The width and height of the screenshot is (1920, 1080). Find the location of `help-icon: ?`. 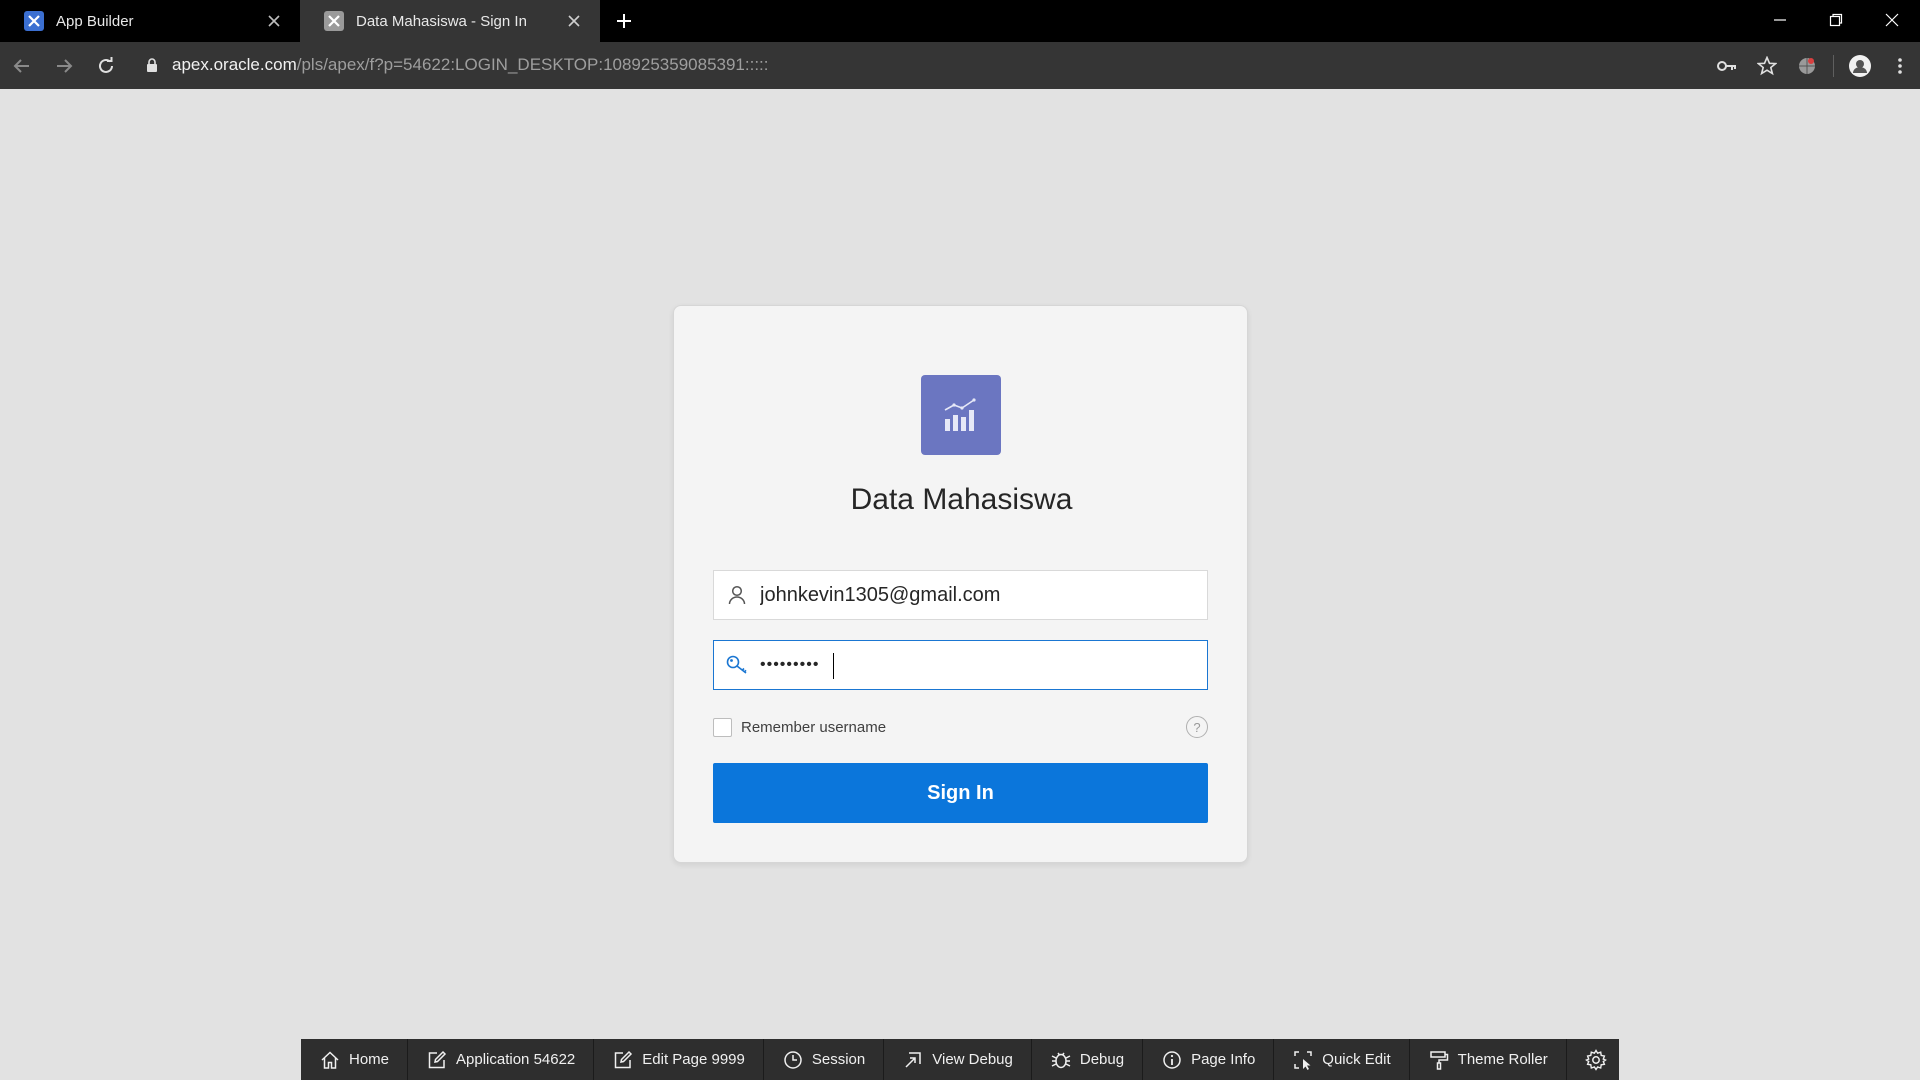

help-icon: ? is located at coordinates (1197, 727).